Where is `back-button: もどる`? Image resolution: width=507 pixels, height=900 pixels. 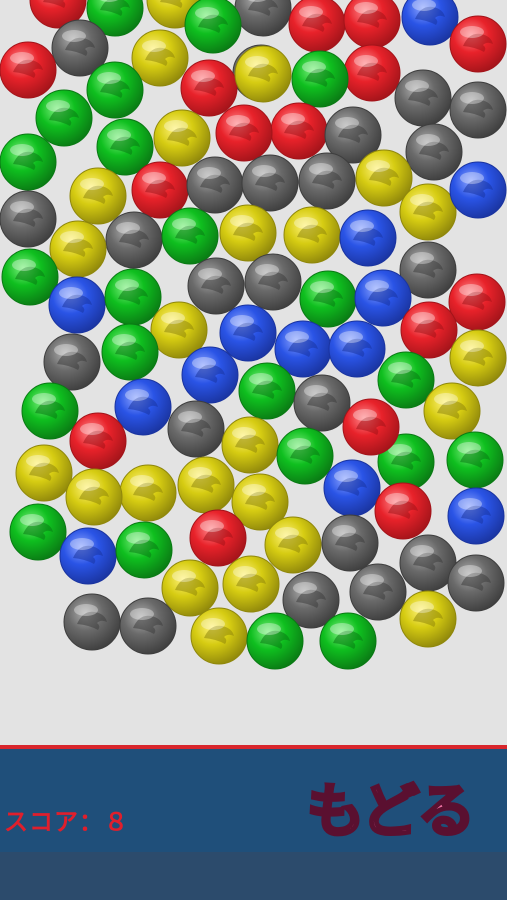 back-button: もどる is located at coordinates (390, 811).